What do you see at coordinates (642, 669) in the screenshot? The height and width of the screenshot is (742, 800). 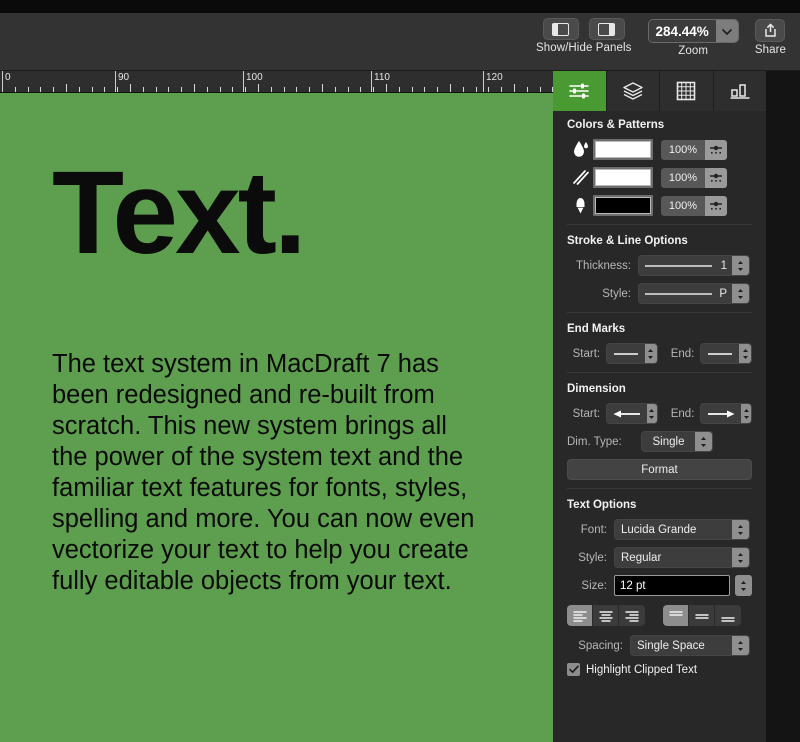 I see `highlight-clipped-text-label: Highlight Clipped Text` at bounding box center [642, 669].